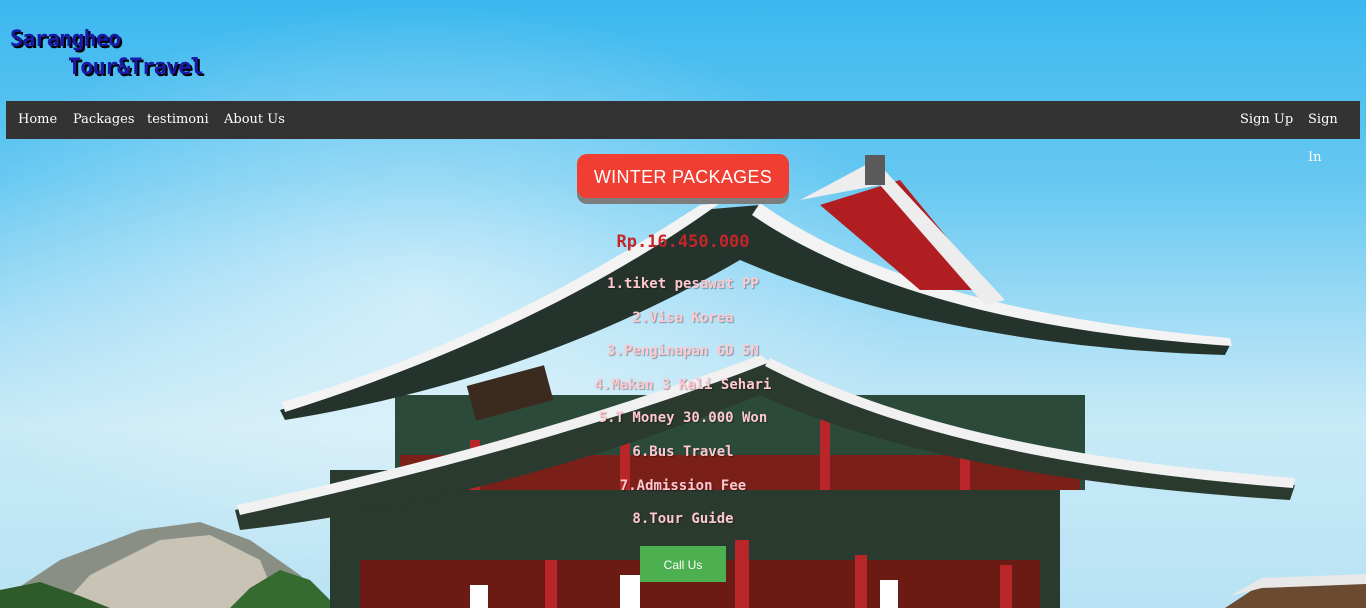  I want to click on nav-about-us: About Us, so click(254, 120).